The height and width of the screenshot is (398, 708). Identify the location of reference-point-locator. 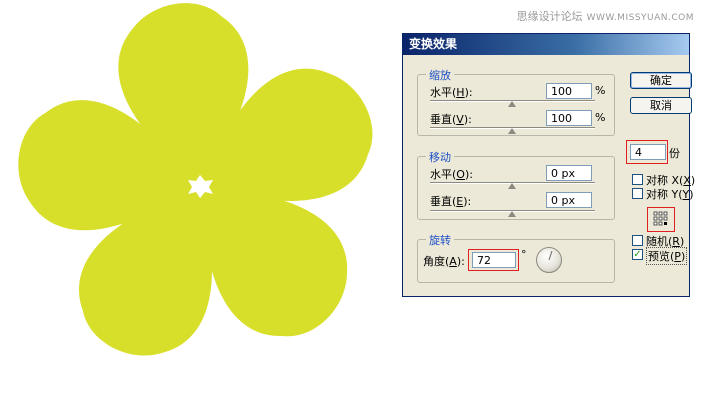
(661, 219).